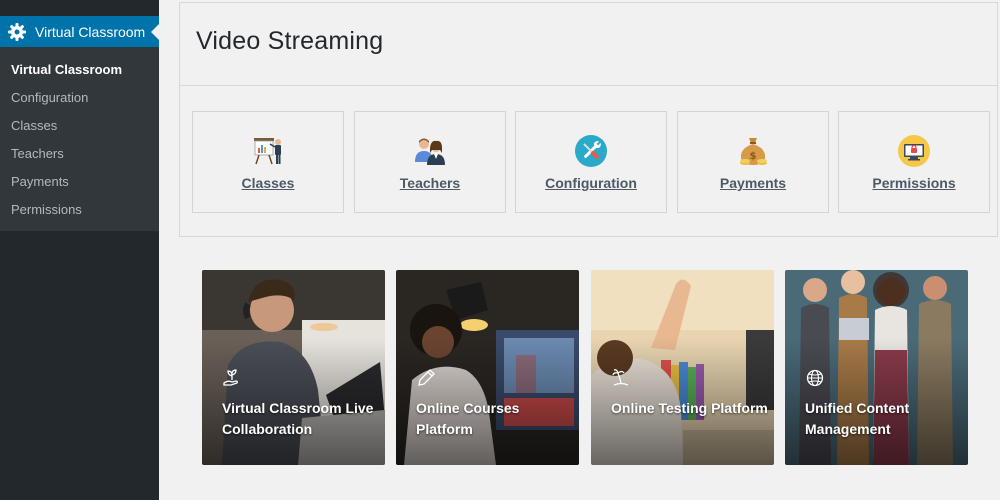 Image resolution: width=1000 pixels, height=500 pixels. Describe the element at coordinates (79, 210) in the screenshot. I see `sidebar-item-permissions: Permissions` at that location.